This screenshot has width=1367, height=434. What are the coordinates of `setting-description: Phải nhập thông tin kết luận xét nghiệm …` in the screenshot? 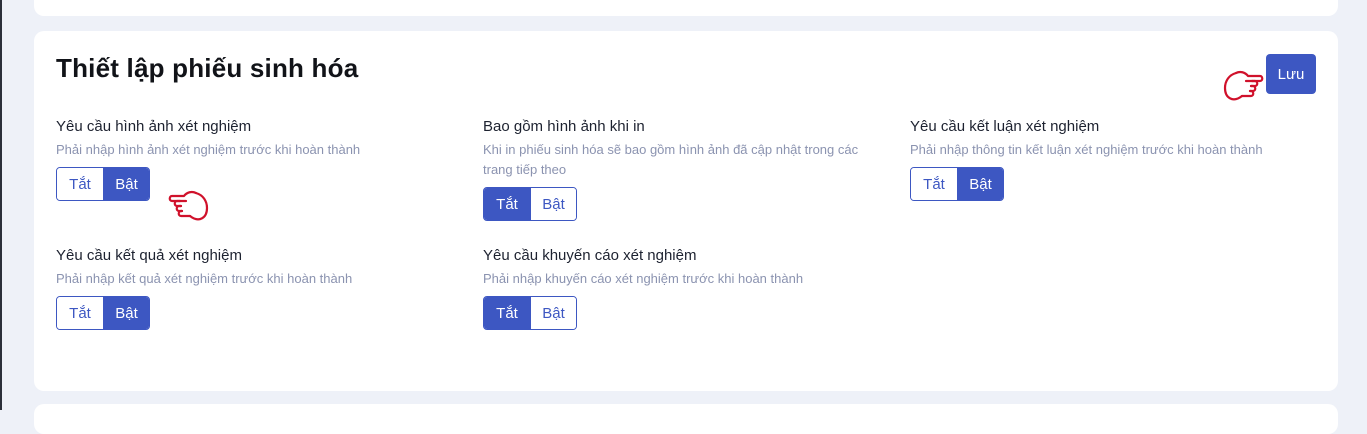 It's located at (1086, 149).